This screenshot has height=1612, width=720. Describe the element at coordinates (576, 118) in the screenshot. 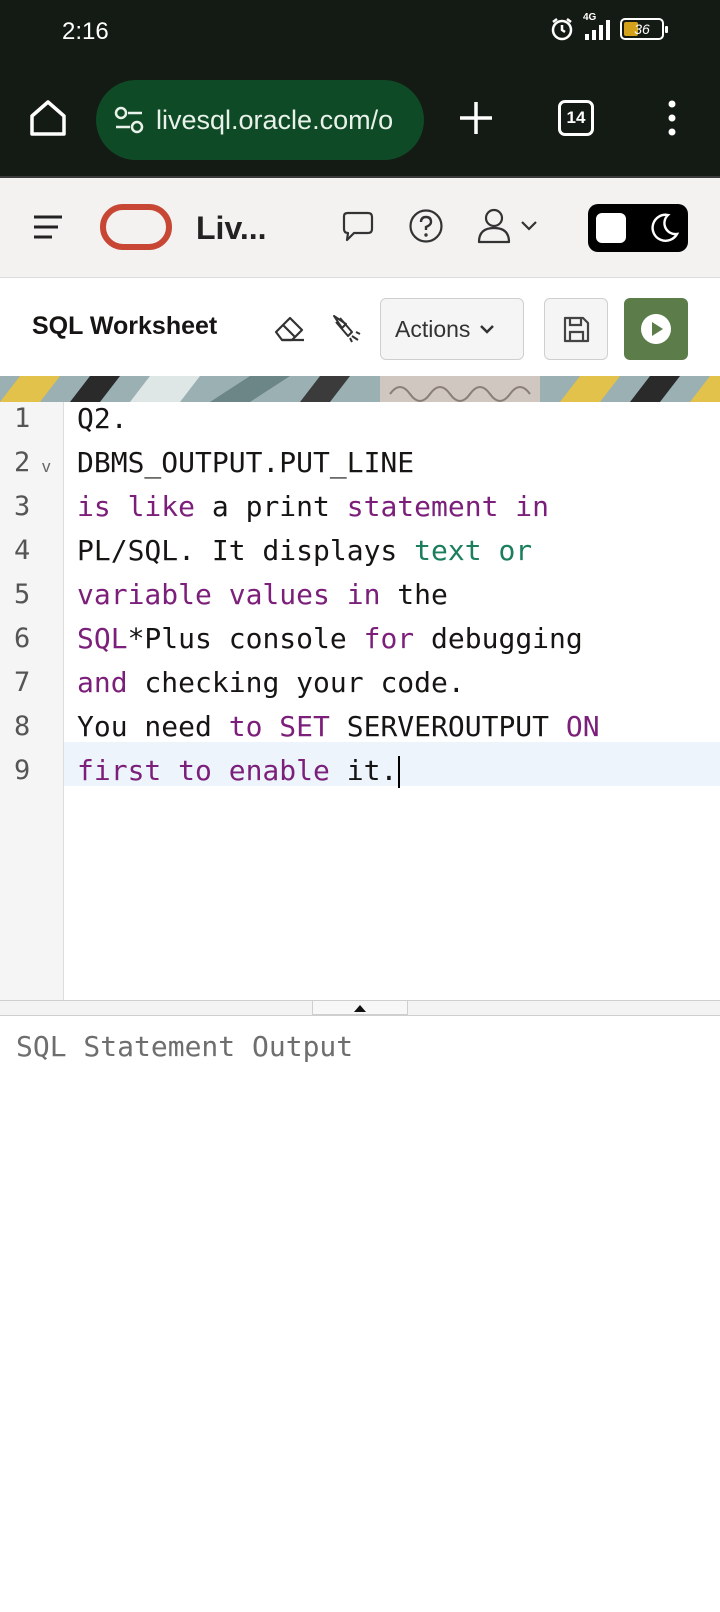

I see `tab-switcher-button: 14` at that location.